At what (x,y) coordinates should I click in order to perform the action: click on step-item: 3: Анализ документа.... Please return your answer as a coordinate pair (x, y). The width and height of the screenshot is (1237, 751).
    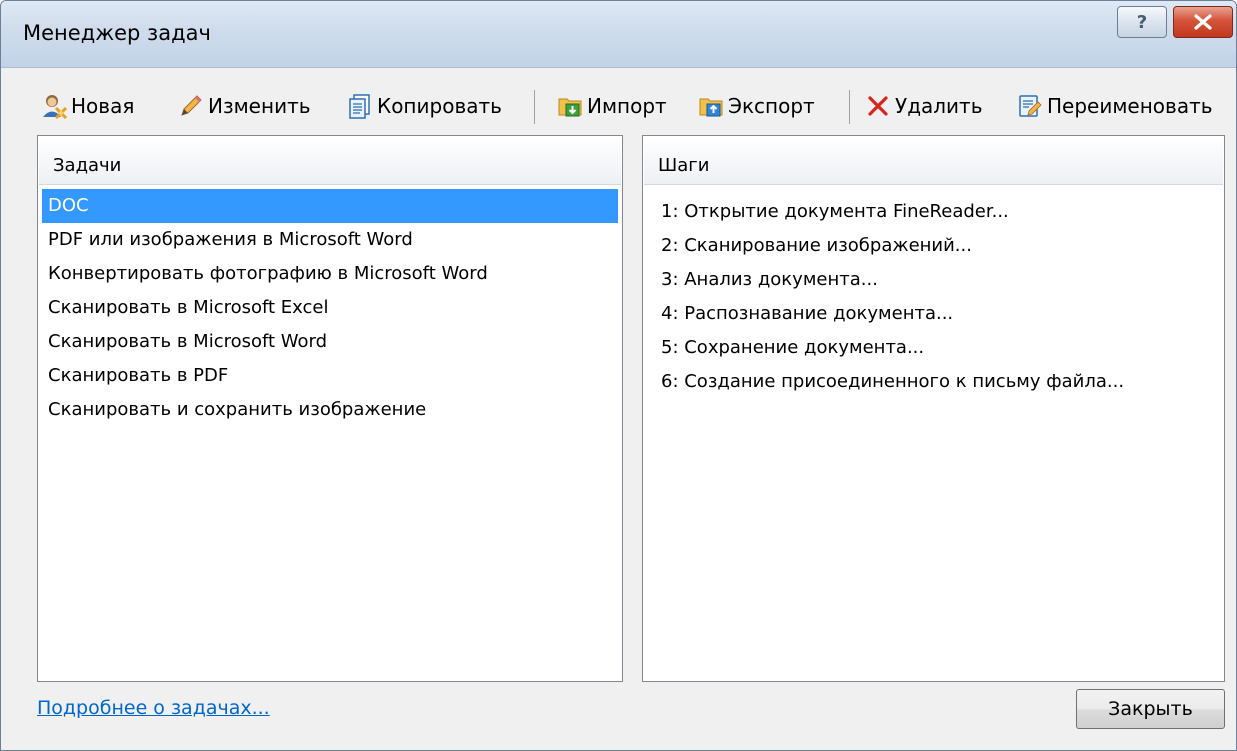
    Looking at the image, I should click on (933, 280).